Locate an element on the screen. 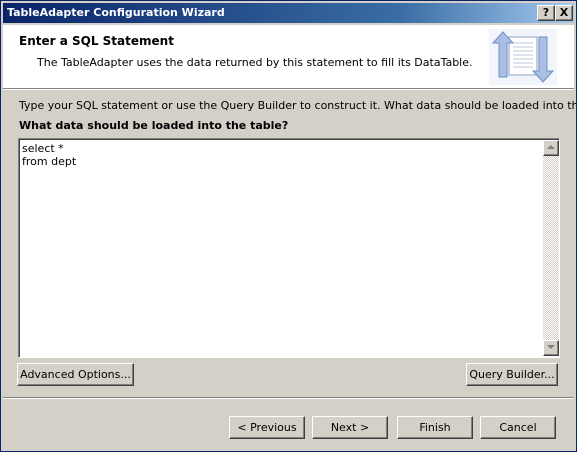 The width and height of the screenshot is (577, 452). next-button: Next > is located at coordinates (350, 427).